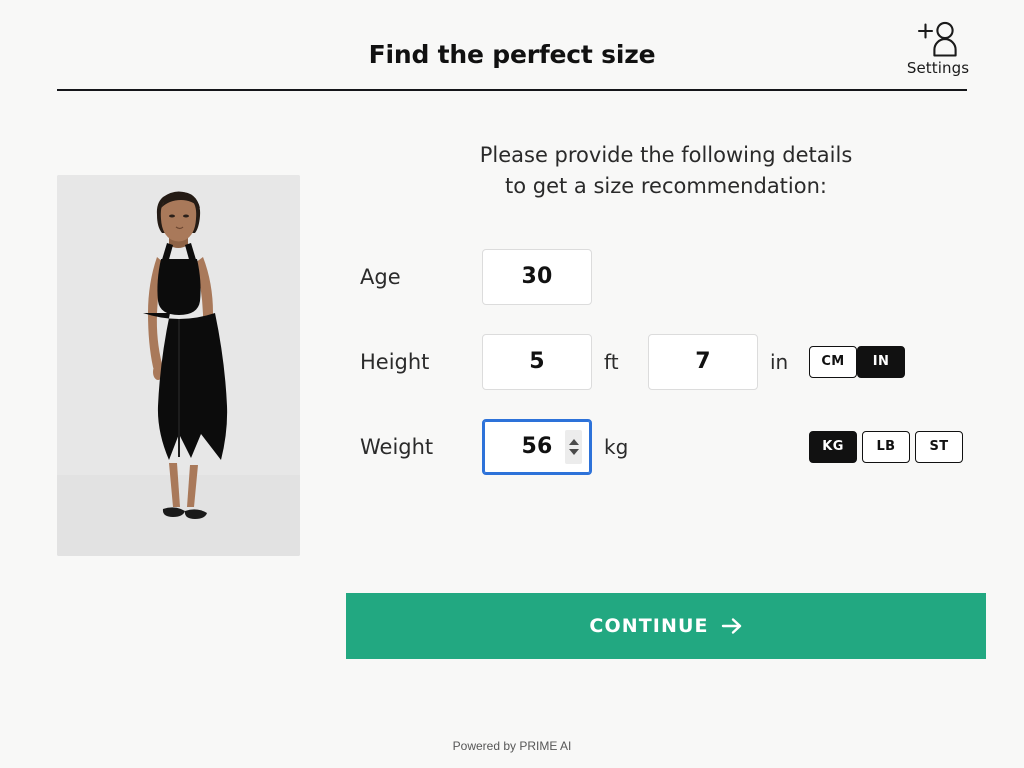 The width and height of the screenshot is (1024, 768). I want to click on continue-button: CONTINUE, so click(666, 626).